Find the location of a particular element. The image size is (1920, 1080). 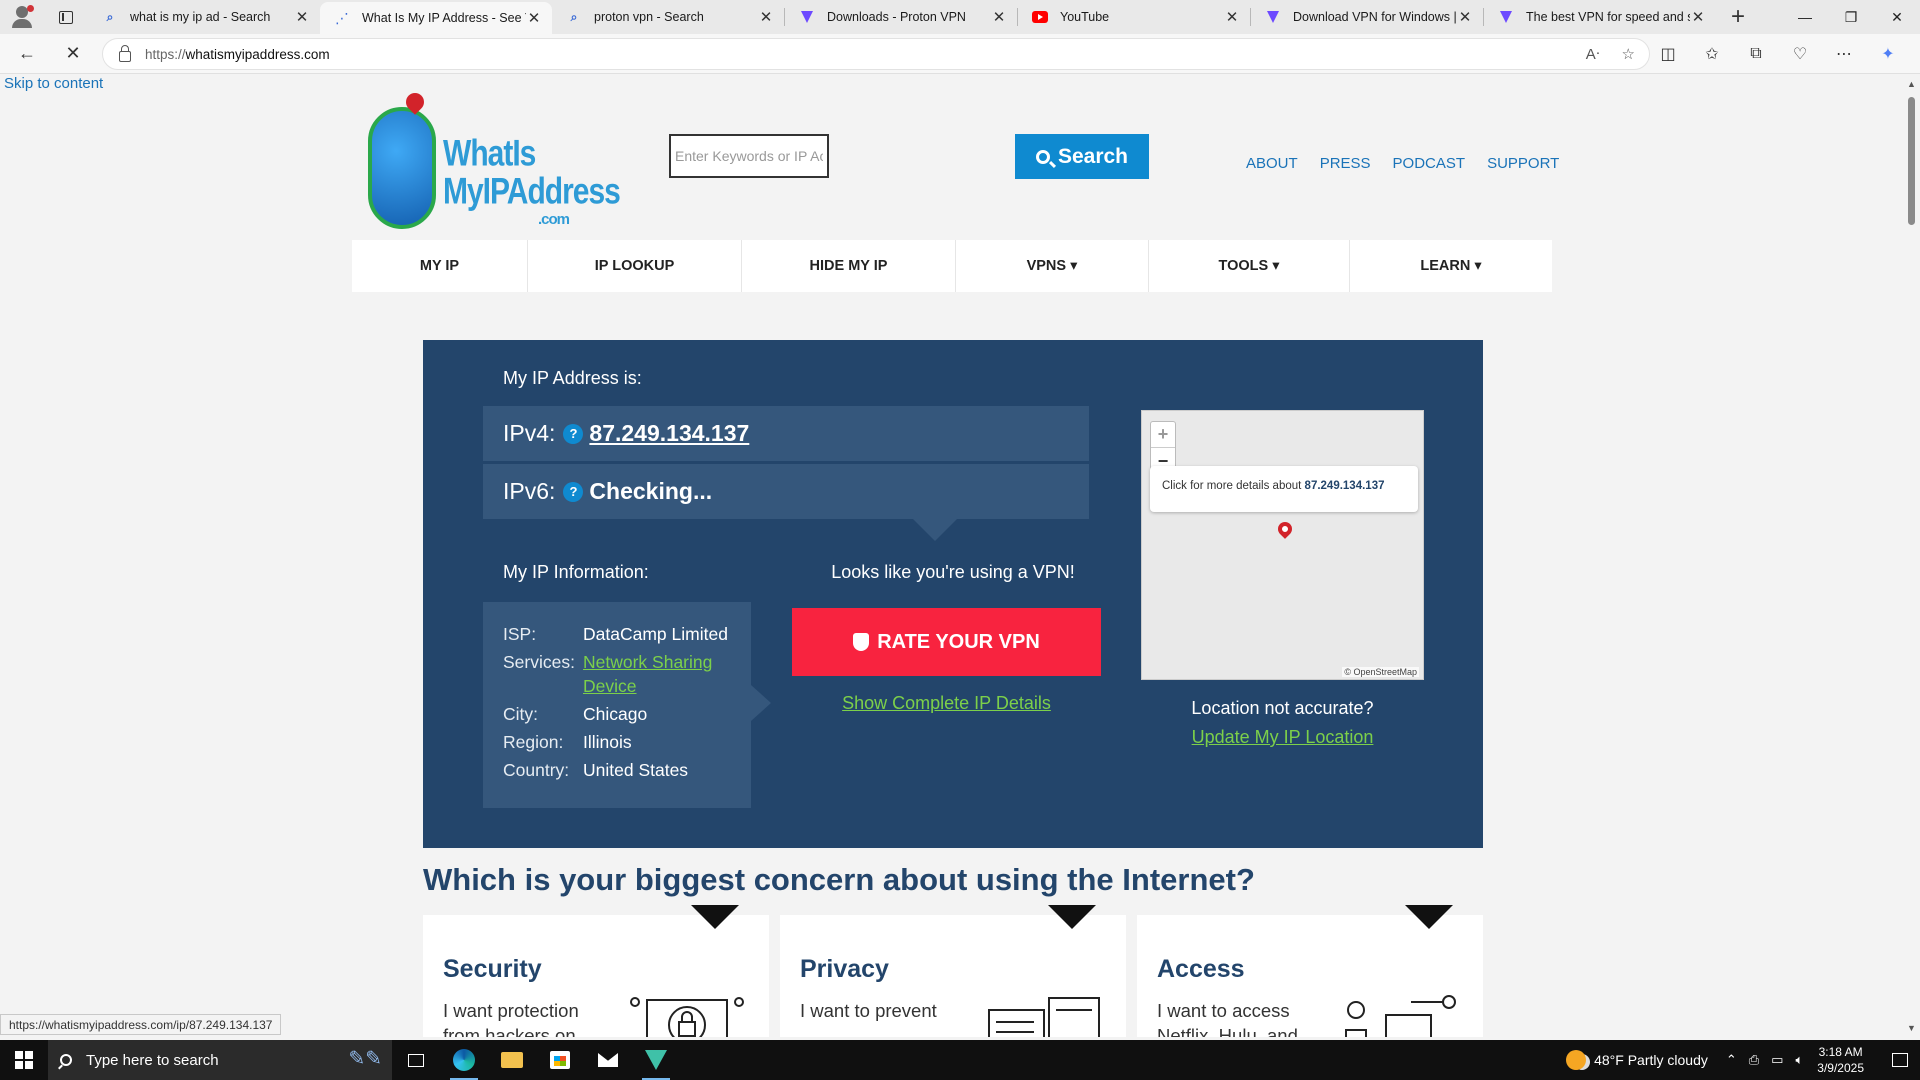

network-icon: ▭ is located at coordinates (1777, 1060).